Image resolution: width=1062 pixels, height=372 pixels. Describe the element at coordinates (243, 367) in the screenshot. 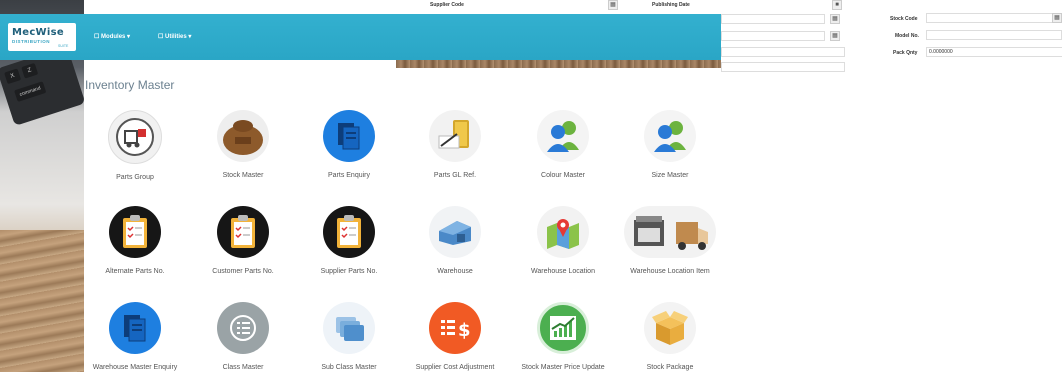

I see `tile-label: Class Master` at that location.